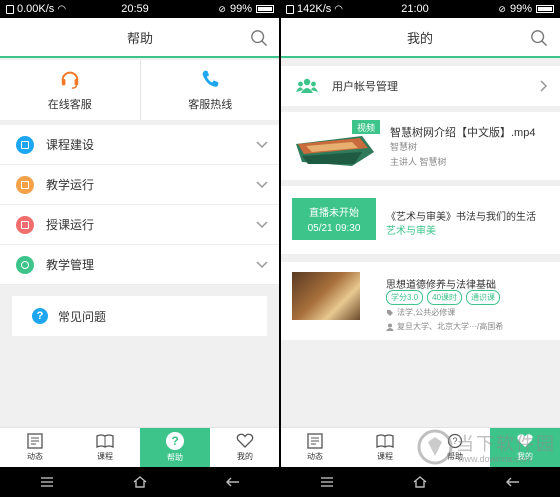 The height and width of the screenshot is (497, 560). Describe the element at coordinates (140, 9) in the screenshot. I see `status-bar: 0.00K/s ◠ 20:59 ⊘ 99%` at that location.